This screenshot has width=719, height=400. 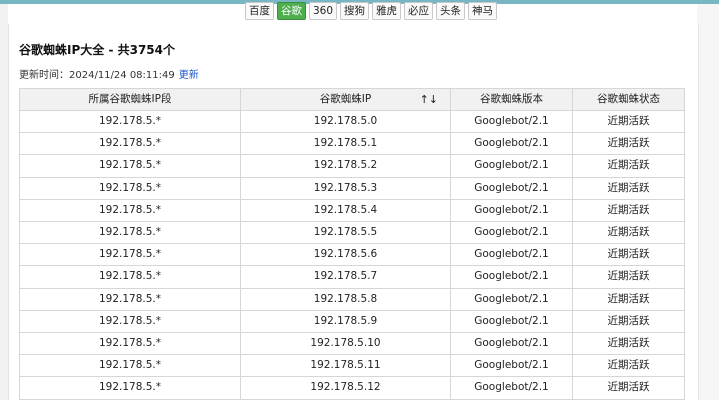 I want to click on cell-ip: 192.178.5.12, so click(x=345, y=388).